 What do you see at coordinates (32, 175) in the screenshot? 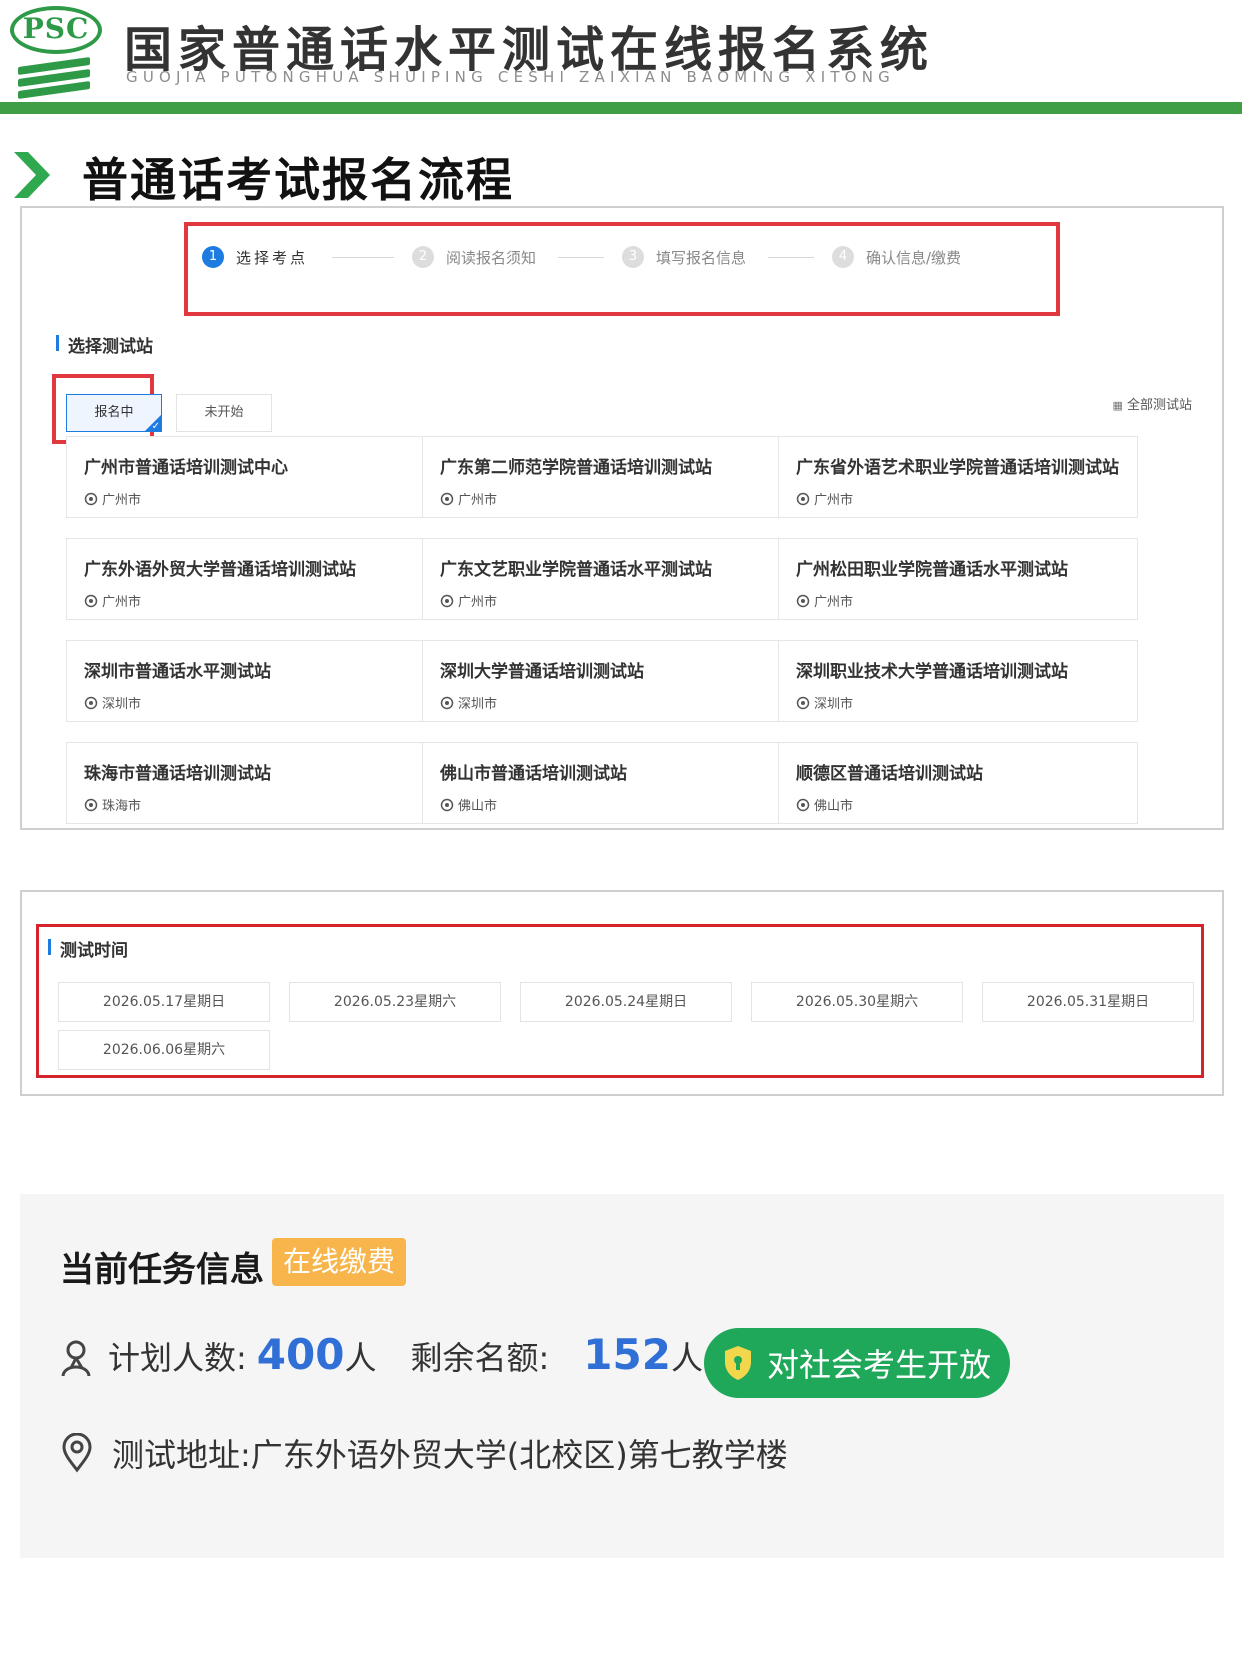
I see `chevron-right-icon` at bounding box center [32, 175].